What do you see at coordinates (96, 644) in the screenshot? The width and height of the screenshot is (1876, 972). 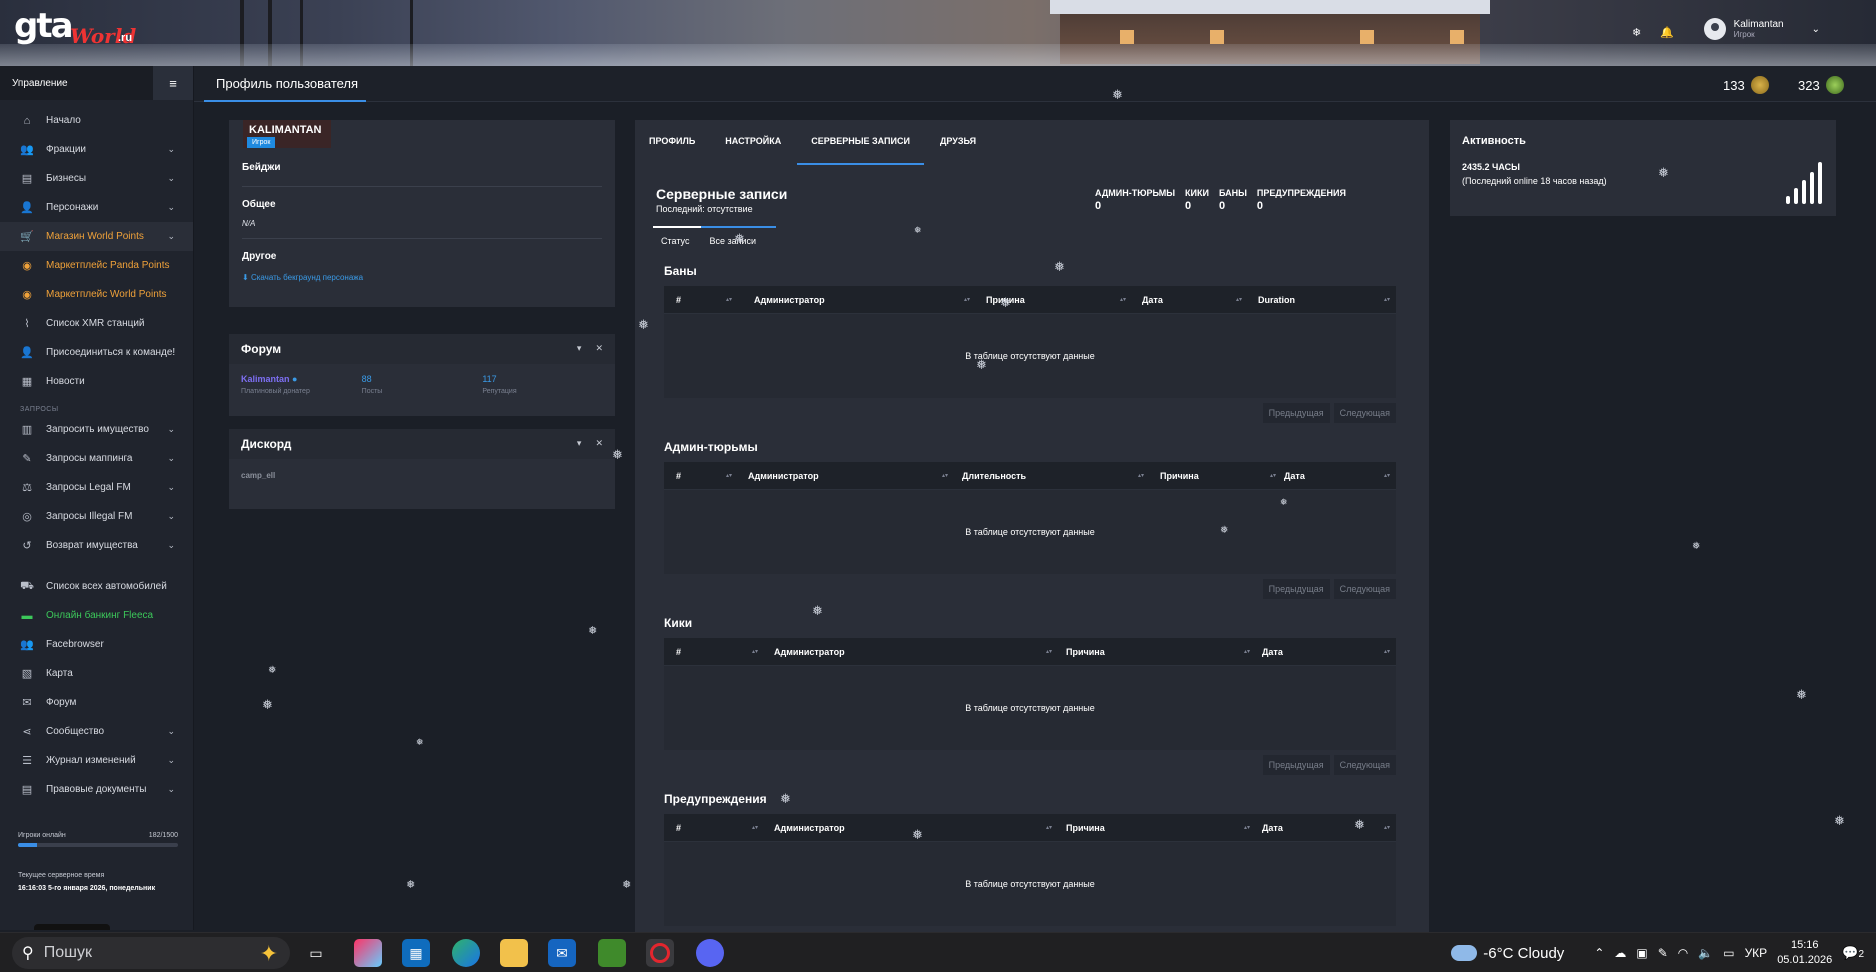 I see `sidebar-item-people: 👥 Facebrowser` at bounding box center [96, 644].